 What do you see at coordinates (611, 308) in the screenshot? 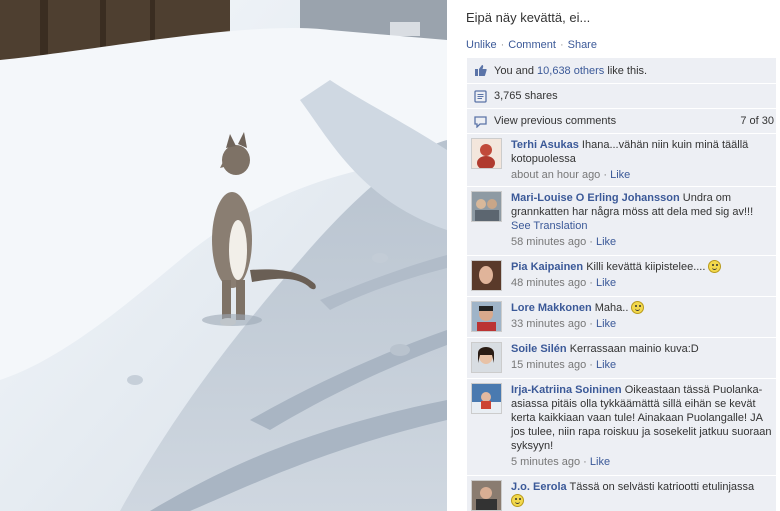
I see `comment-text: Maha..` at bounding box center [611, 308].